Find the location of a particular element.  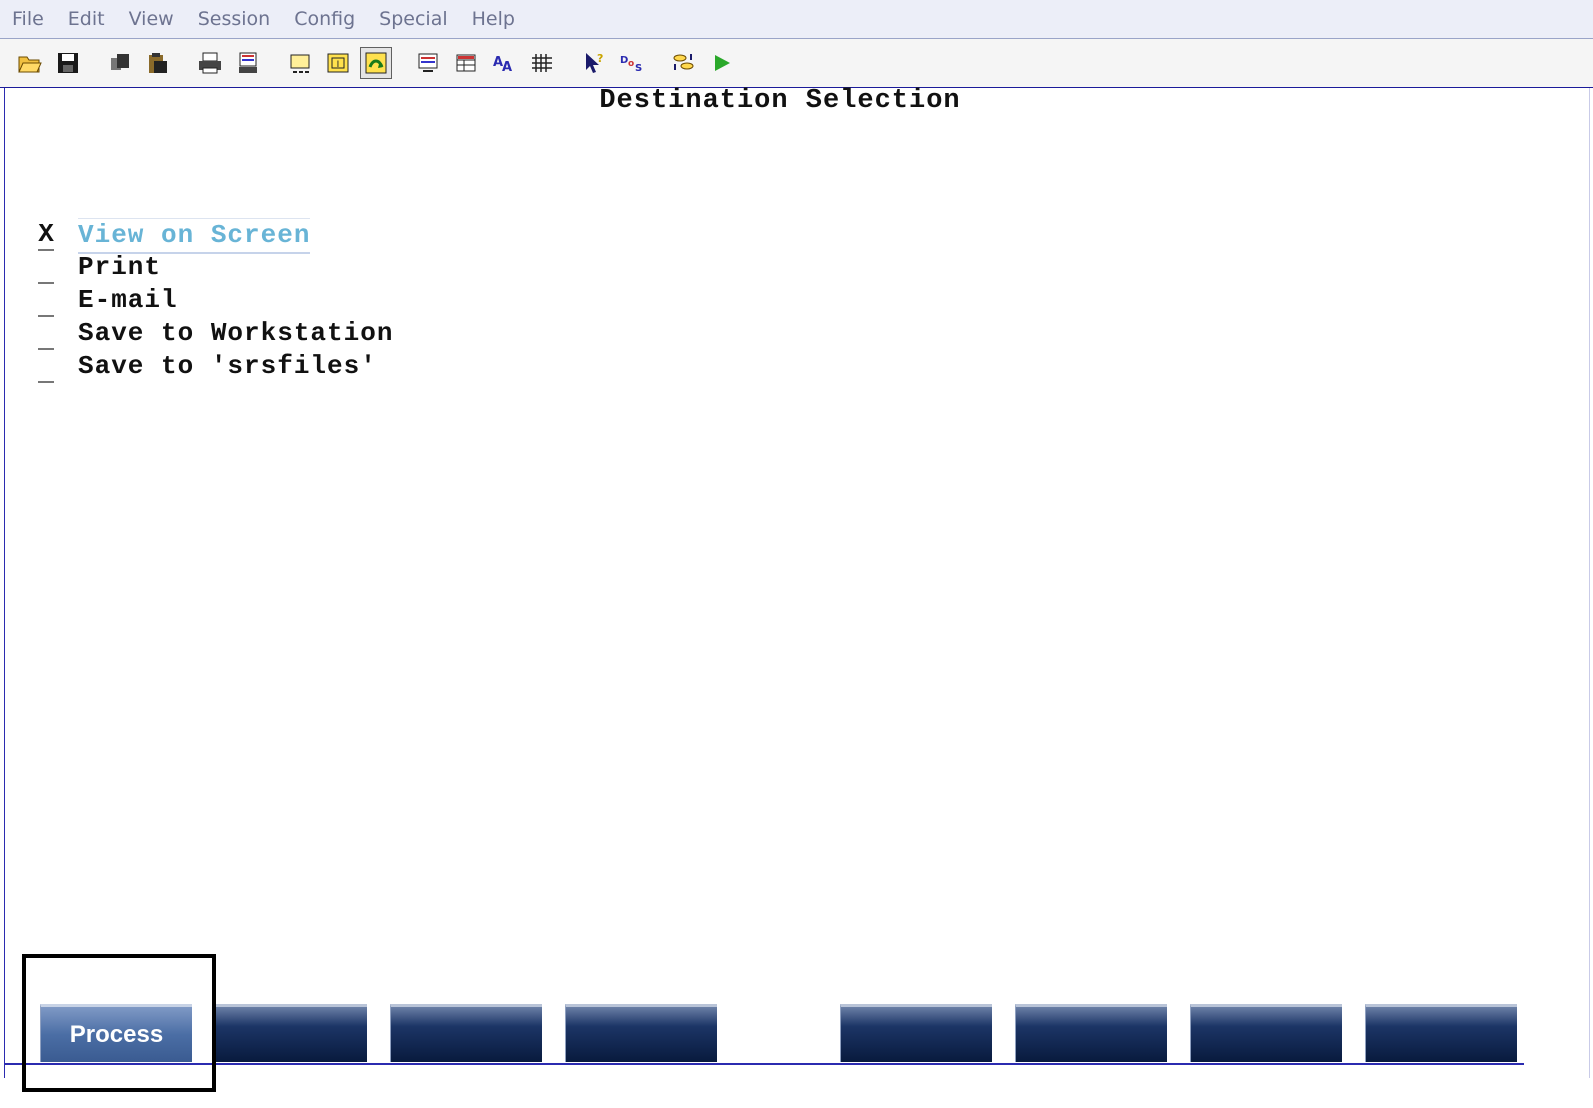

keypad-icon is located at coordinates (542, 63).